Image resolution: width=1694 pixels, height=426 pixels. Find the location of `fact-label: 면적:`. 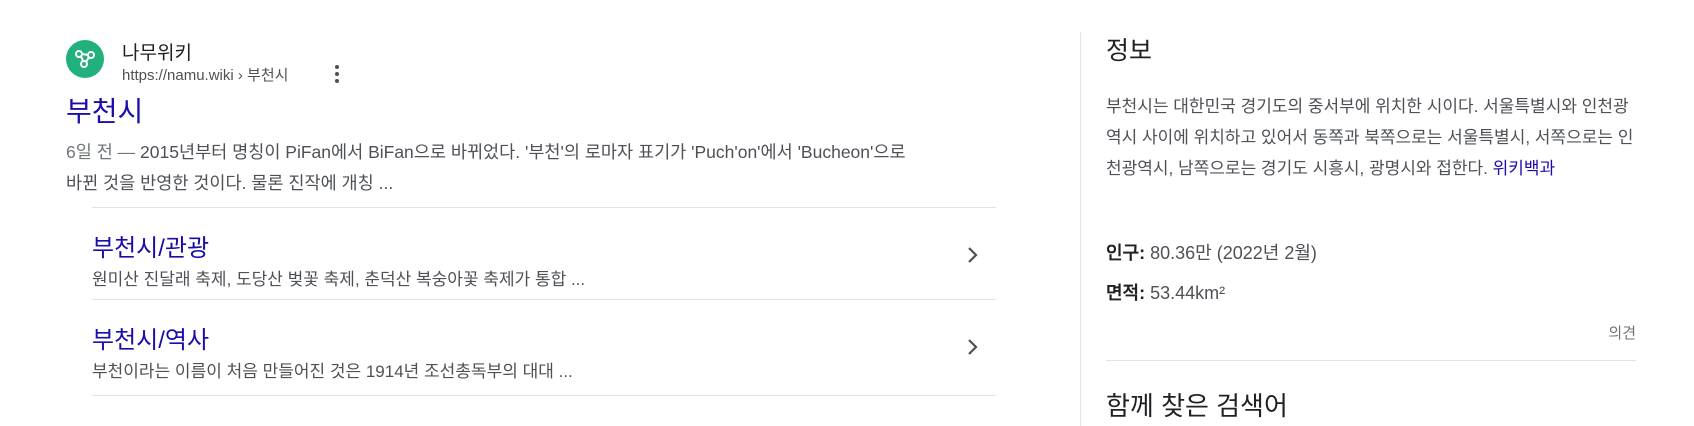

fact-label: 면적: is located at coordinates (1125, 293).